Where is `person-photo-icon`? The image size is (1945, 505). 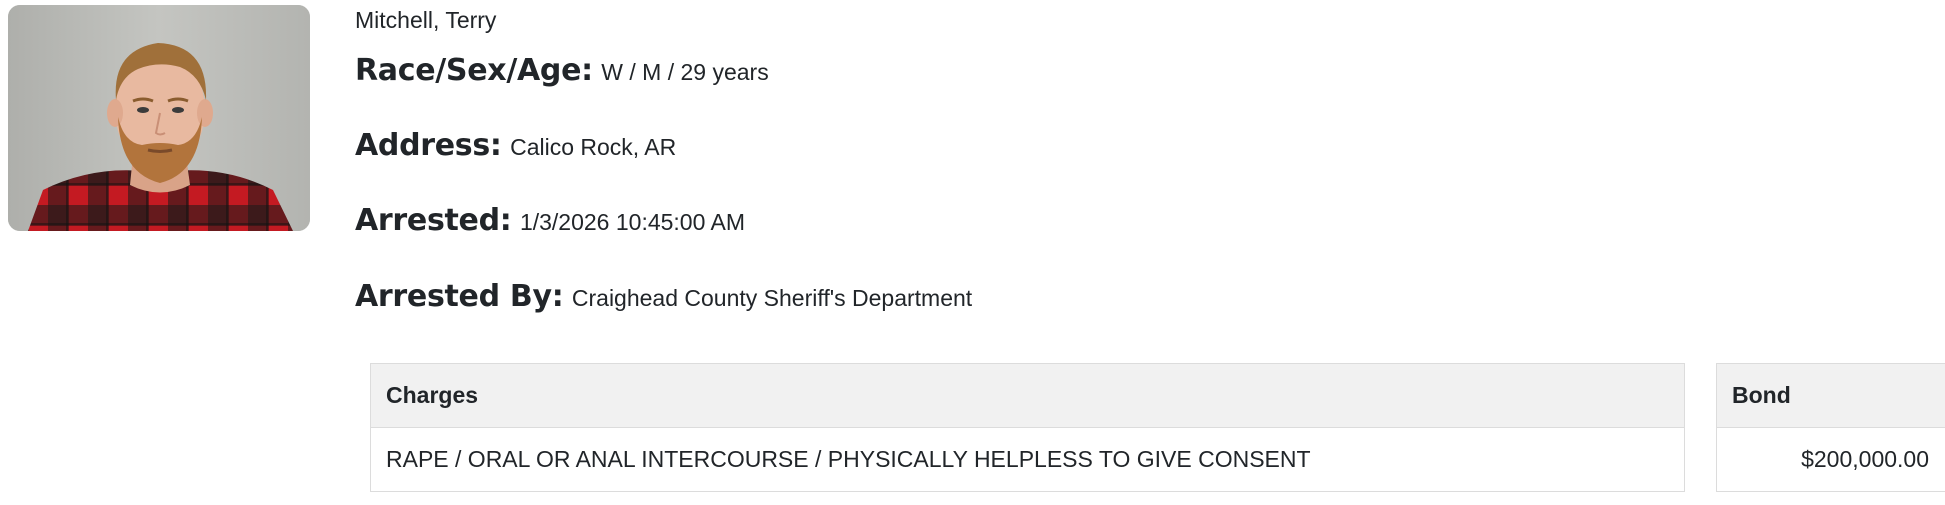 person-photo-icon is located at coordinates (159, 118).